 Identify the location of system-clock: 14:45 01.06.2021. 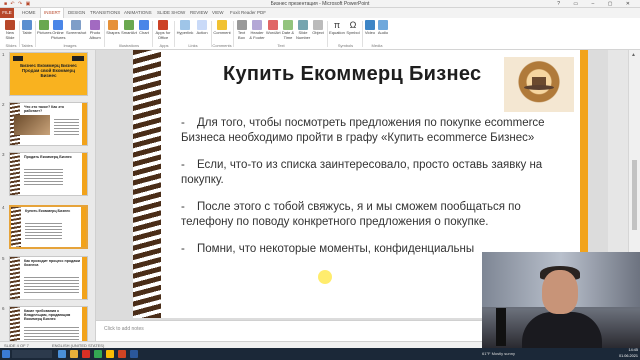
(626, 354).